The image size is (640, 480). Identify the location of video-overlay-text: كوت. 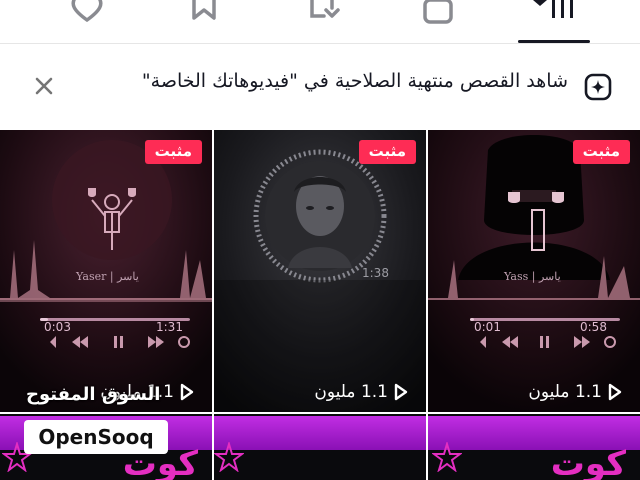
(588, 462).